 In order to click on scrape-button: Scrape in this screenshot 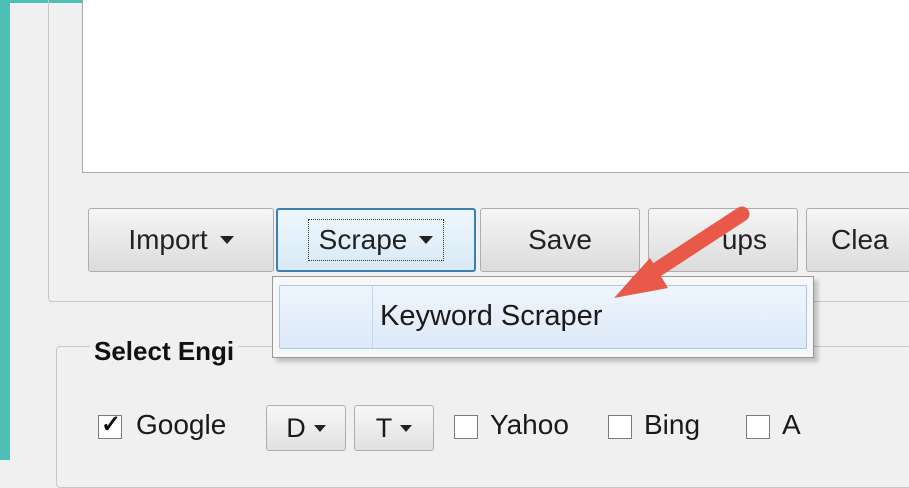, I will do `click(376, 240)`.